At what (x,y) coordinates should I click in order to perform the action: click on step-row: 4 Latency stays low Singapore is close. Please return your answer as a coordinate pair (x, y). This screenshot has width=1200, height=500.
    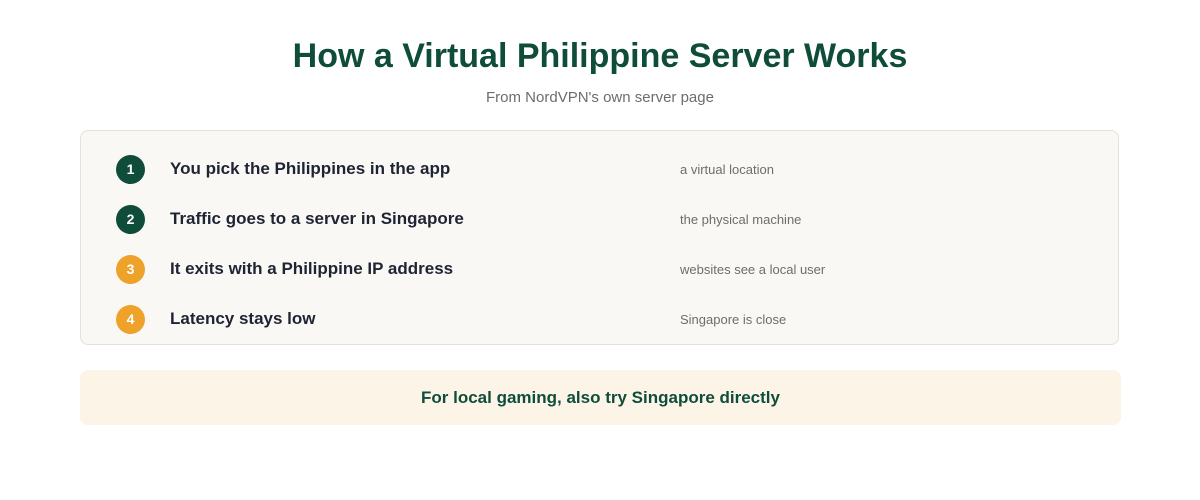
    Looking at the image, I should click on (599, 319).